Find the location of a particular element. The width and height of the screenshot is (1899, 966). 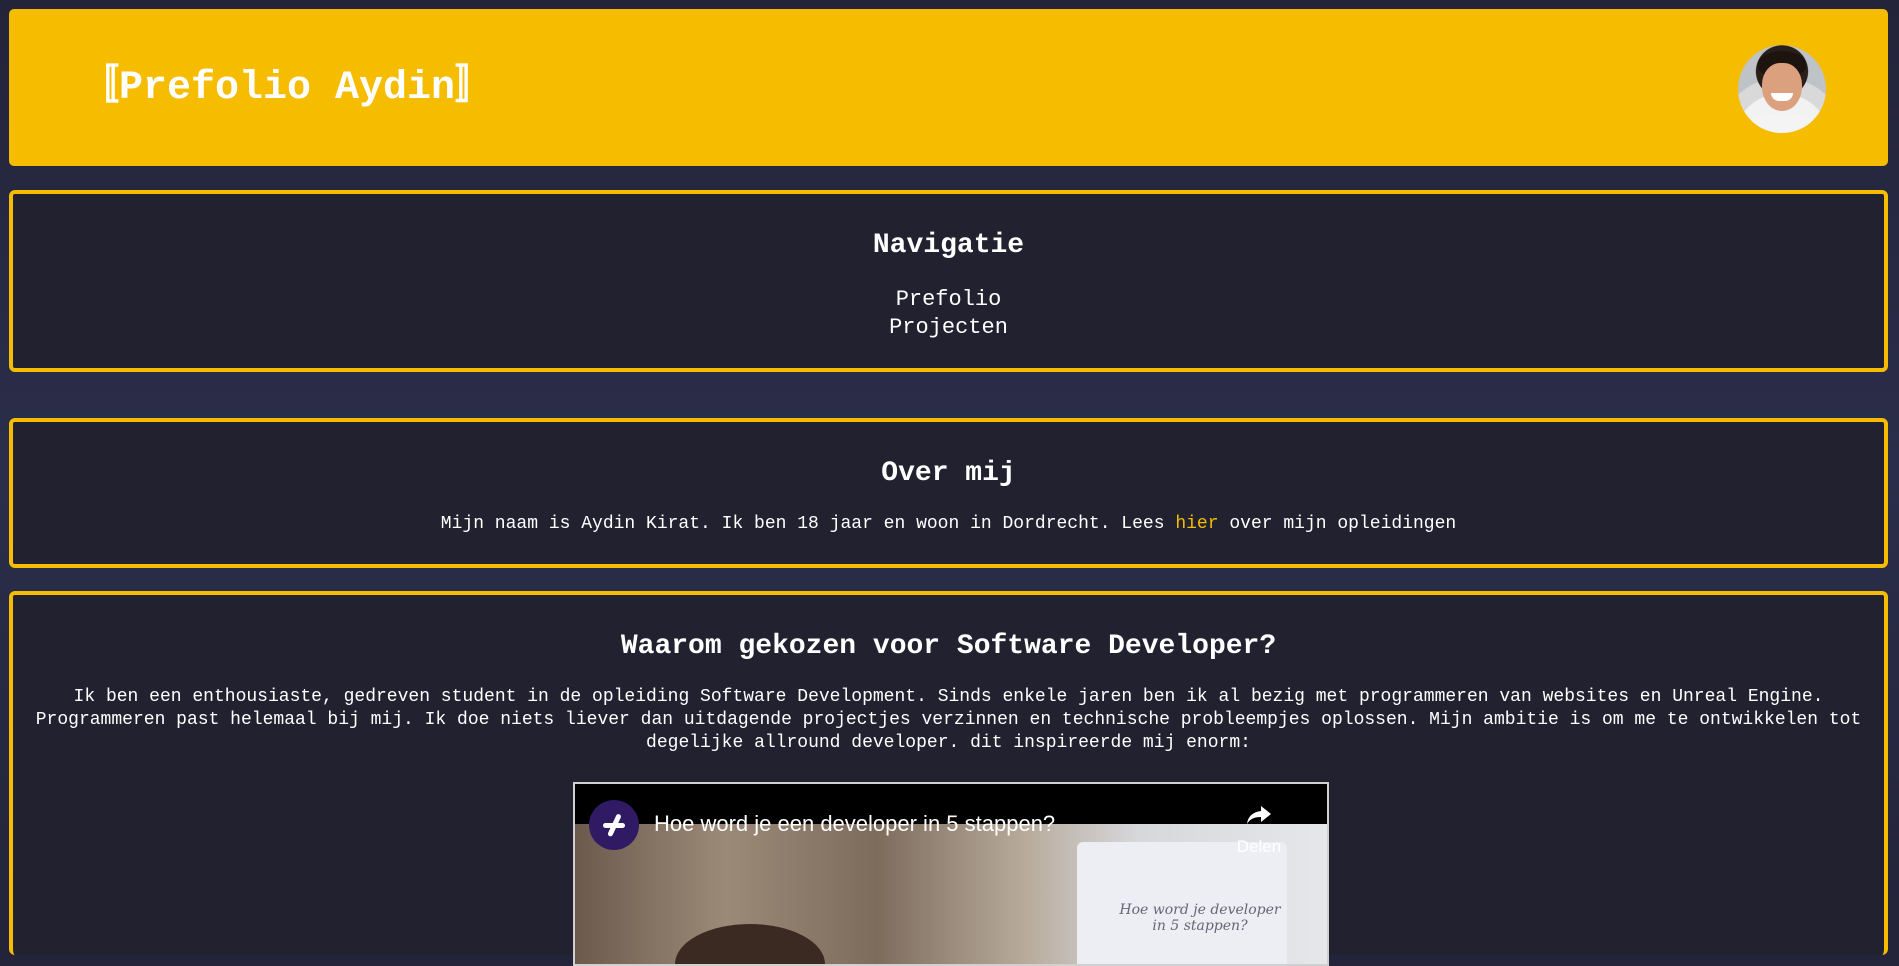

channel-logo-glyph-icon is located at coordinates (614, 825).